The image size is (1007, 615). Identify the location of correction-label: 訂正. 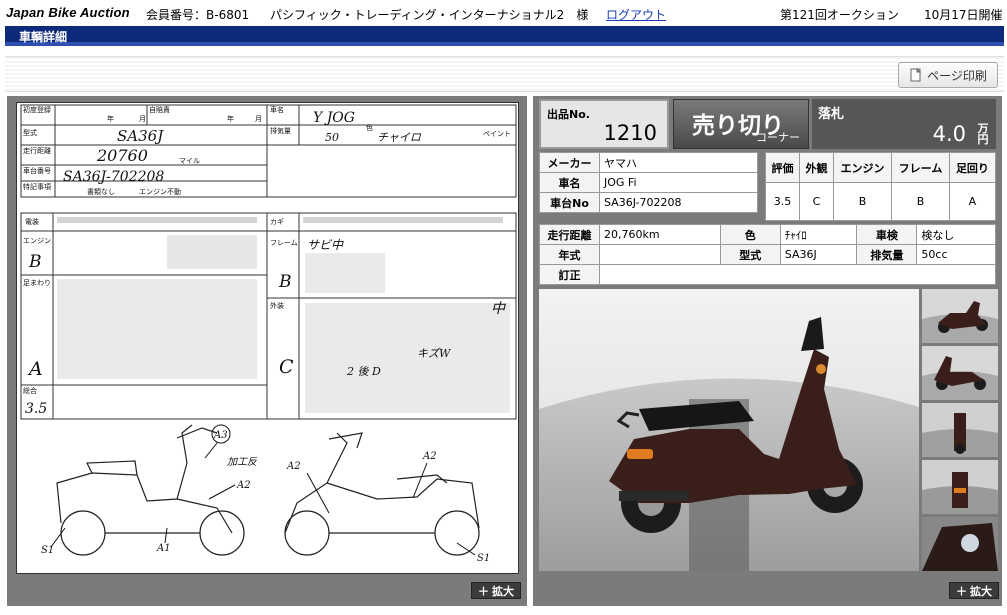
(569, 274).